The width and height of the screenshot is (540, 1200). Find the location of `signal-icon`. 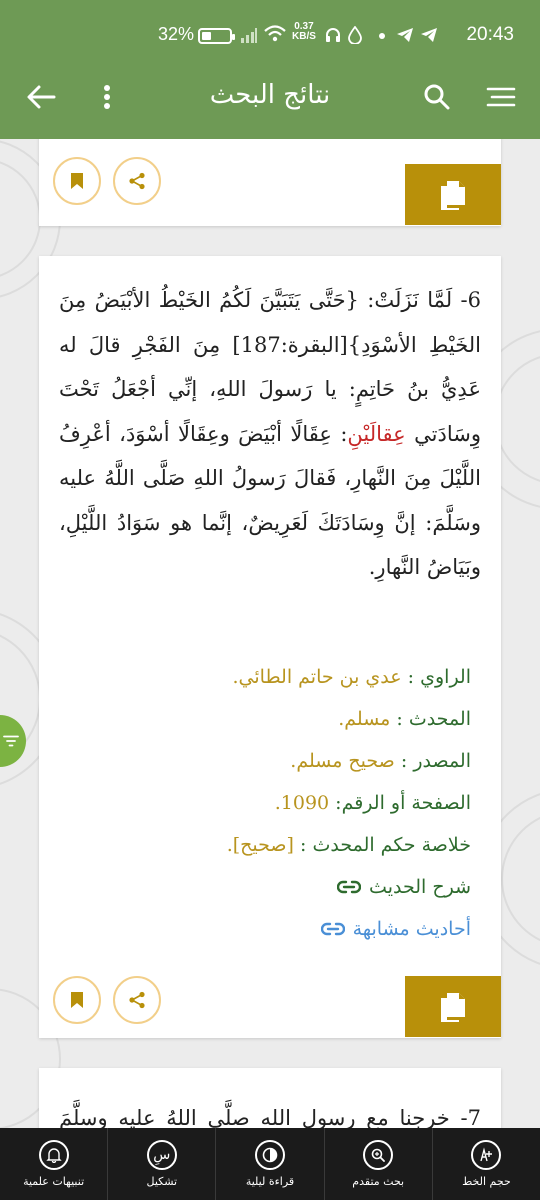

signal-icon is located at coordinates (249, 35).